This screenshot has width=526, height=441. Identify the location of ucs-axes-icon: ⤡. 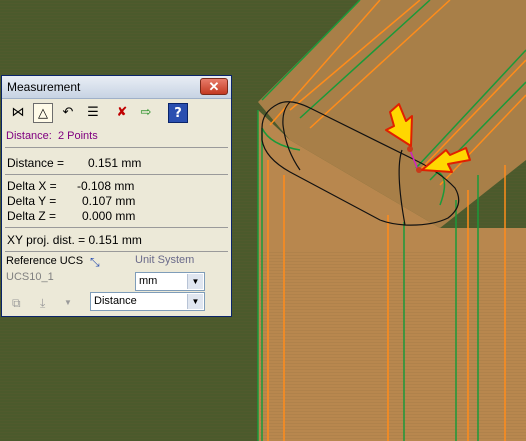
(95, 262).